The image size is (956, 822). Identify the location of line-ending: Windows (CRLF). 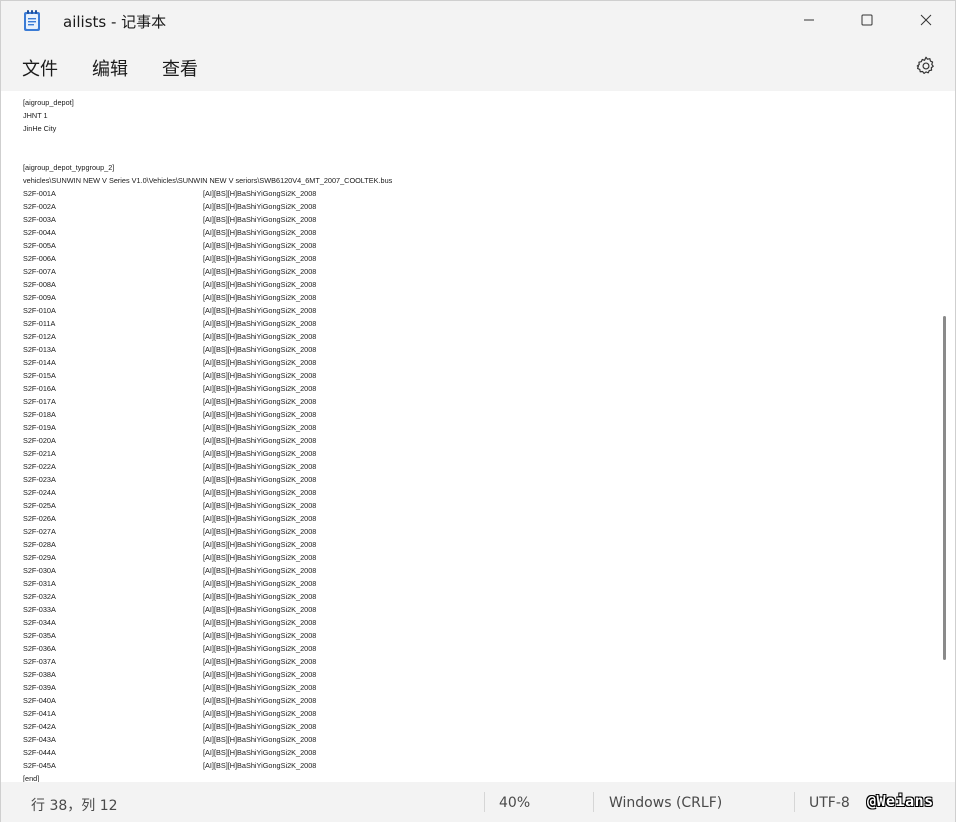
(665, 803).